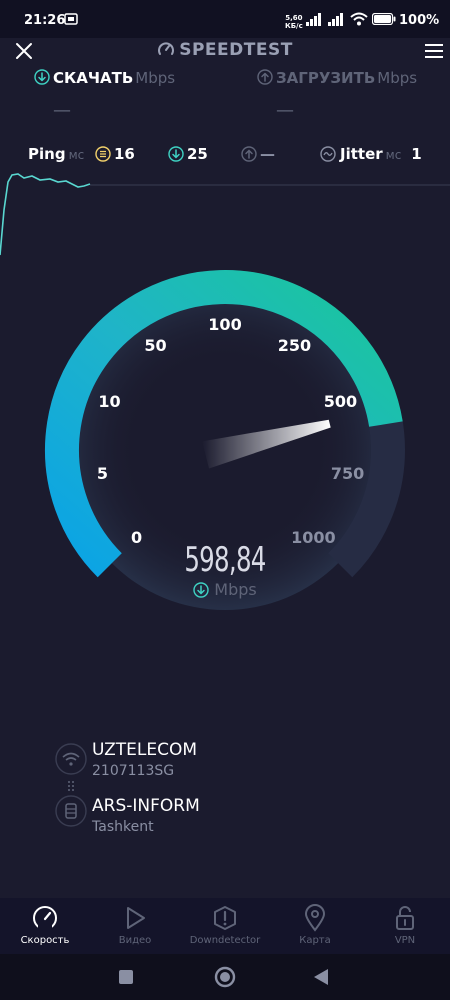  I want to click on home-icon, so click(225, 977).